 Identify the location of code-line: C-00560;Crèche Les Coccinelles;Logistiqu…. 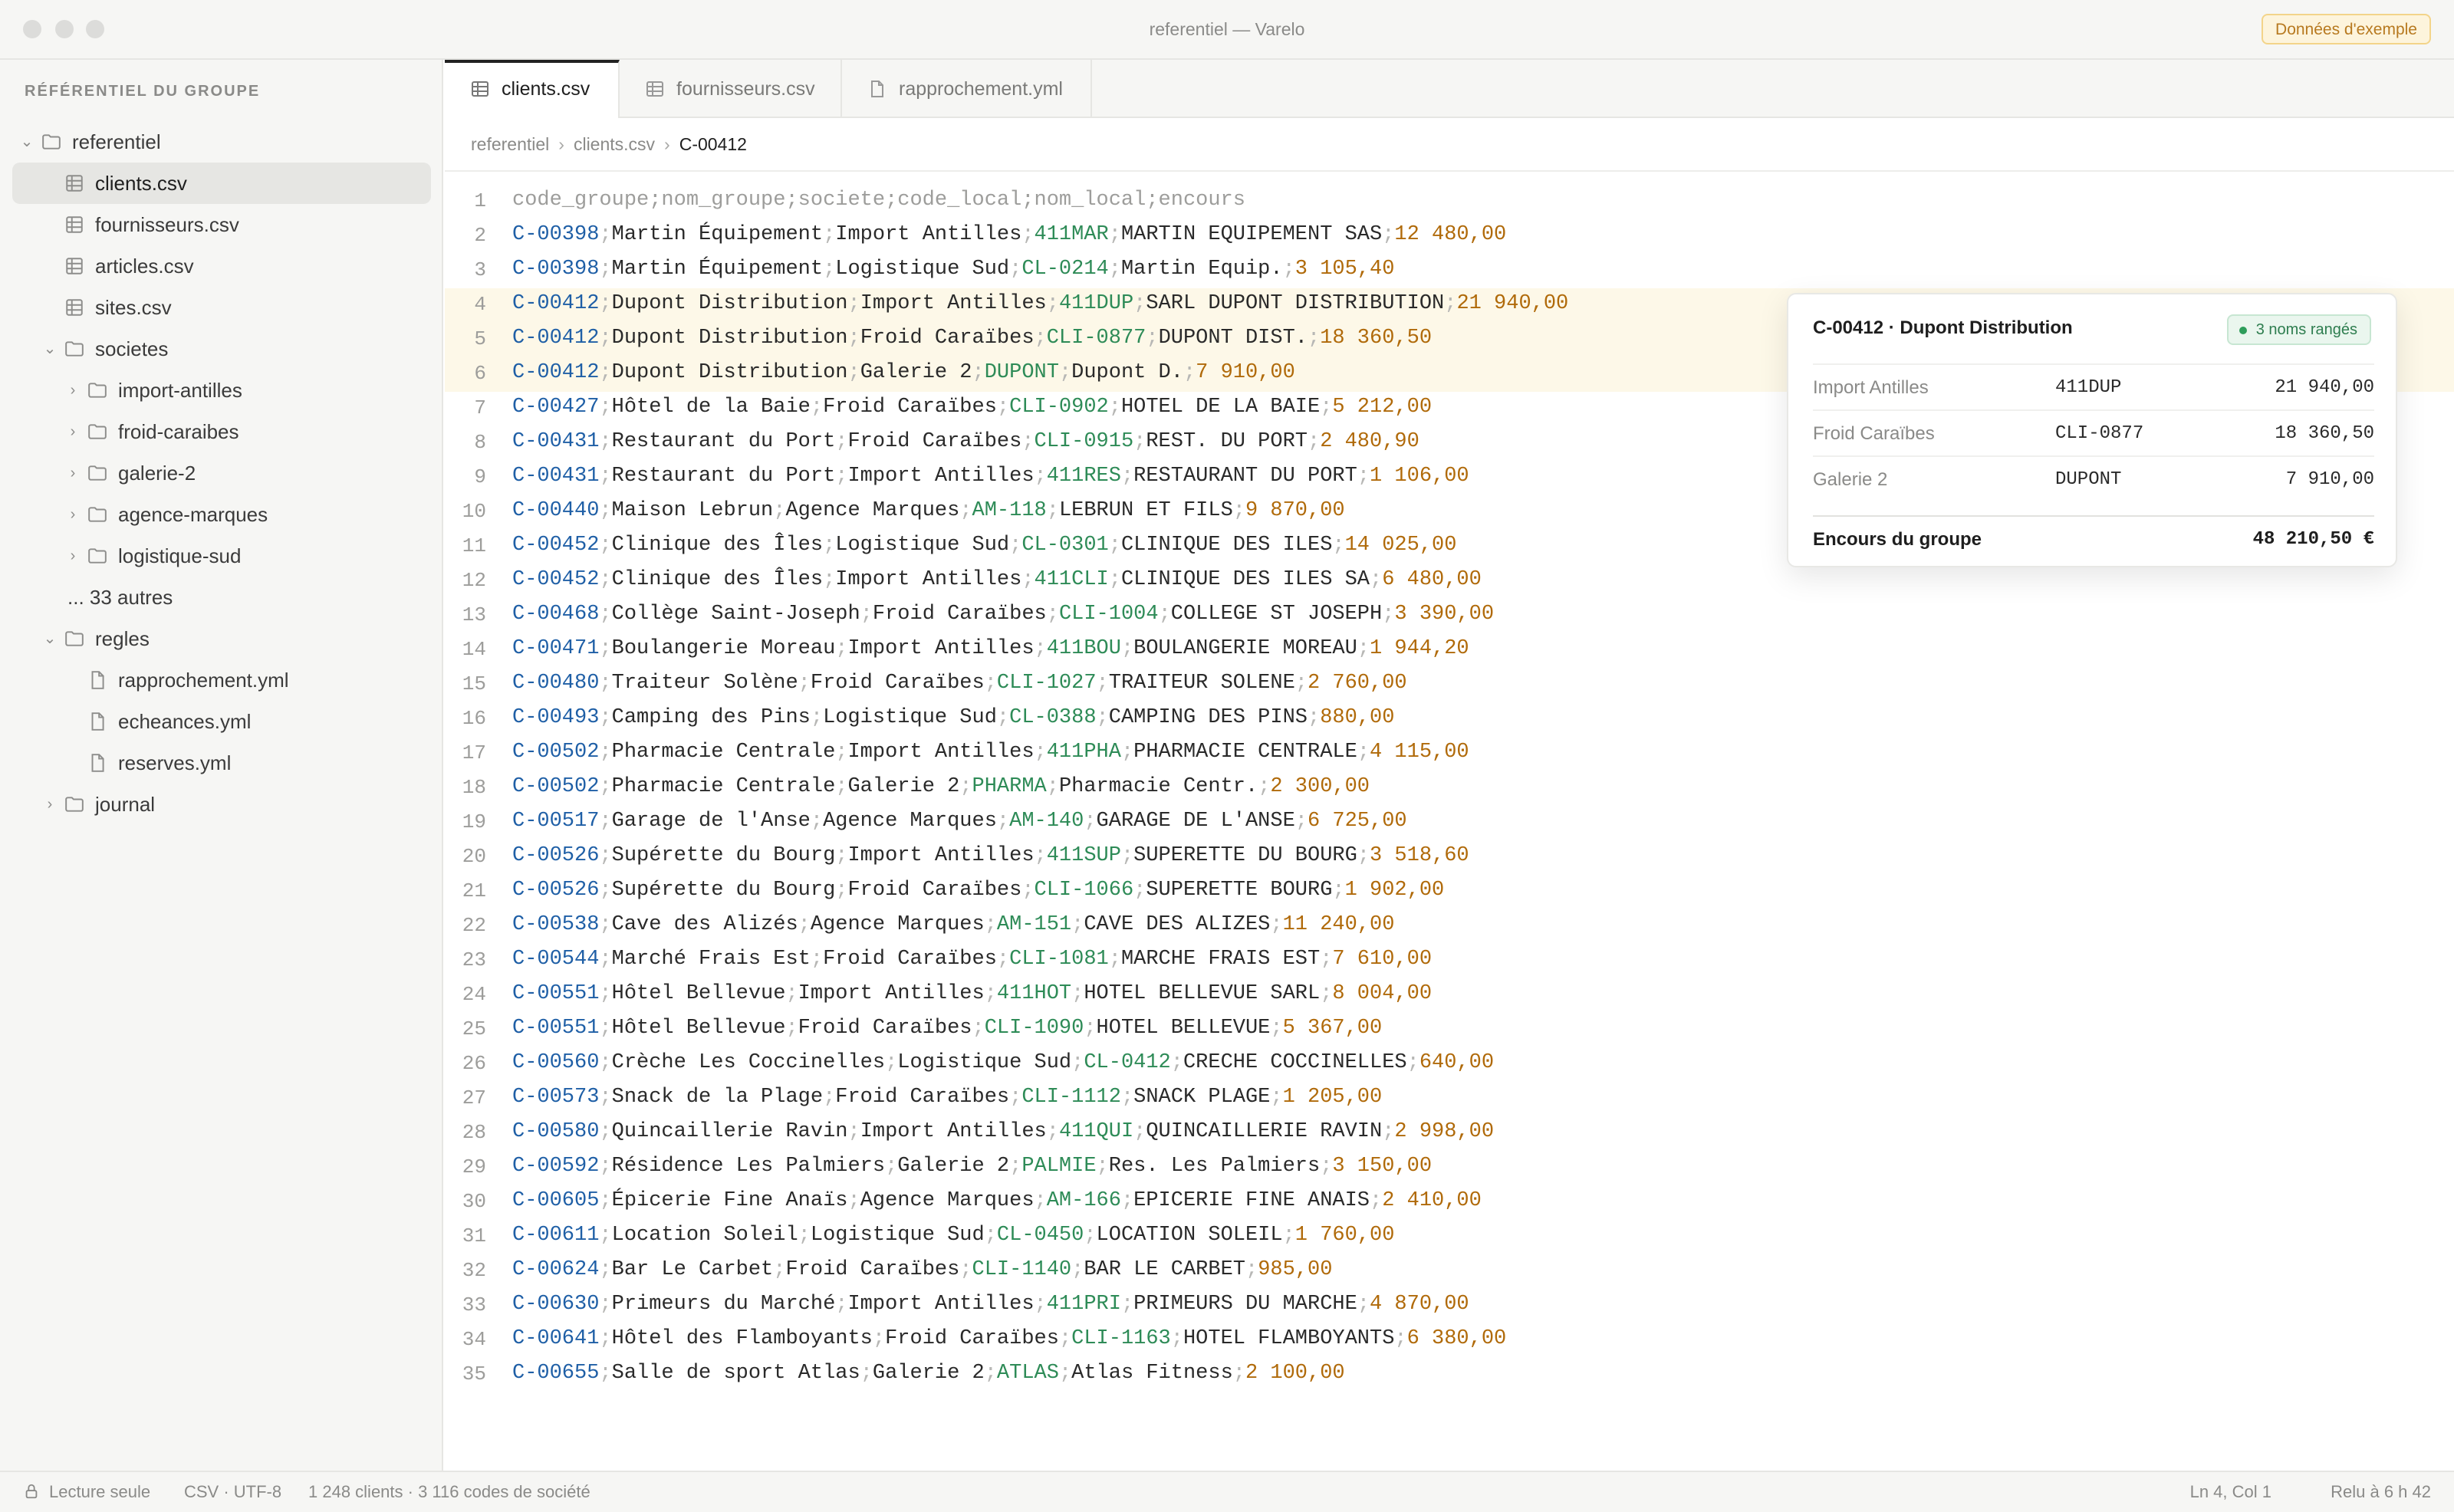
(1003, 1062).